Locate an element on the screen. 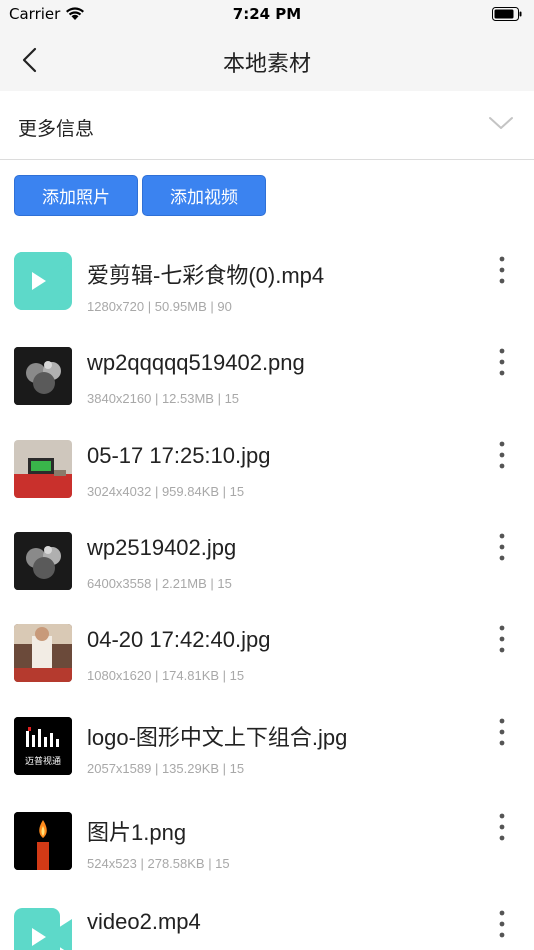 The width and height of the screenshot is (534, 950). item-meta: 6400x3558 | 2.21MB | 15 is located at coordinates (159, 583).